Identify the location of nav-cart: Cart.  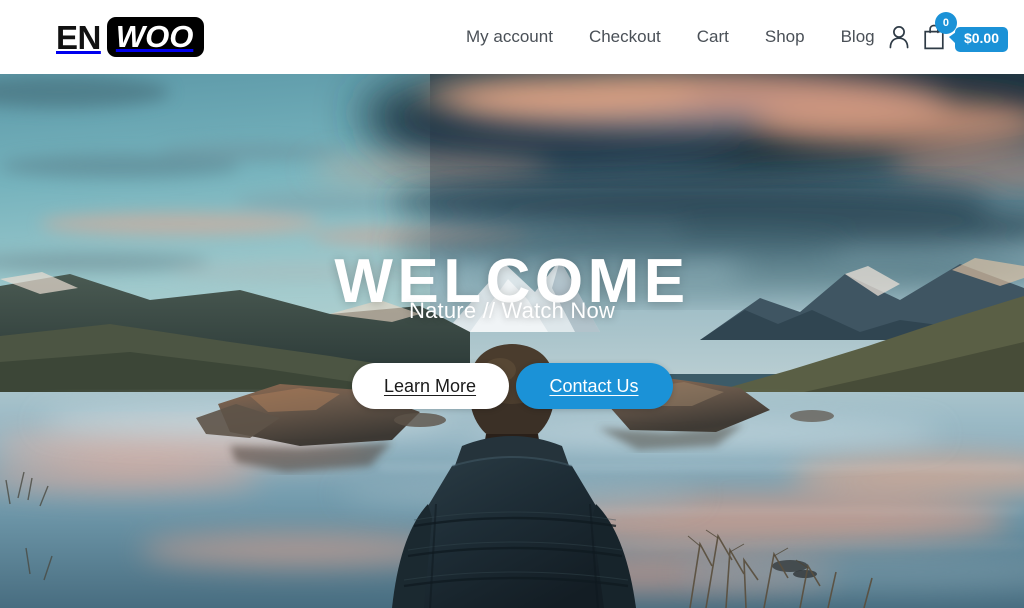
(713, 37).